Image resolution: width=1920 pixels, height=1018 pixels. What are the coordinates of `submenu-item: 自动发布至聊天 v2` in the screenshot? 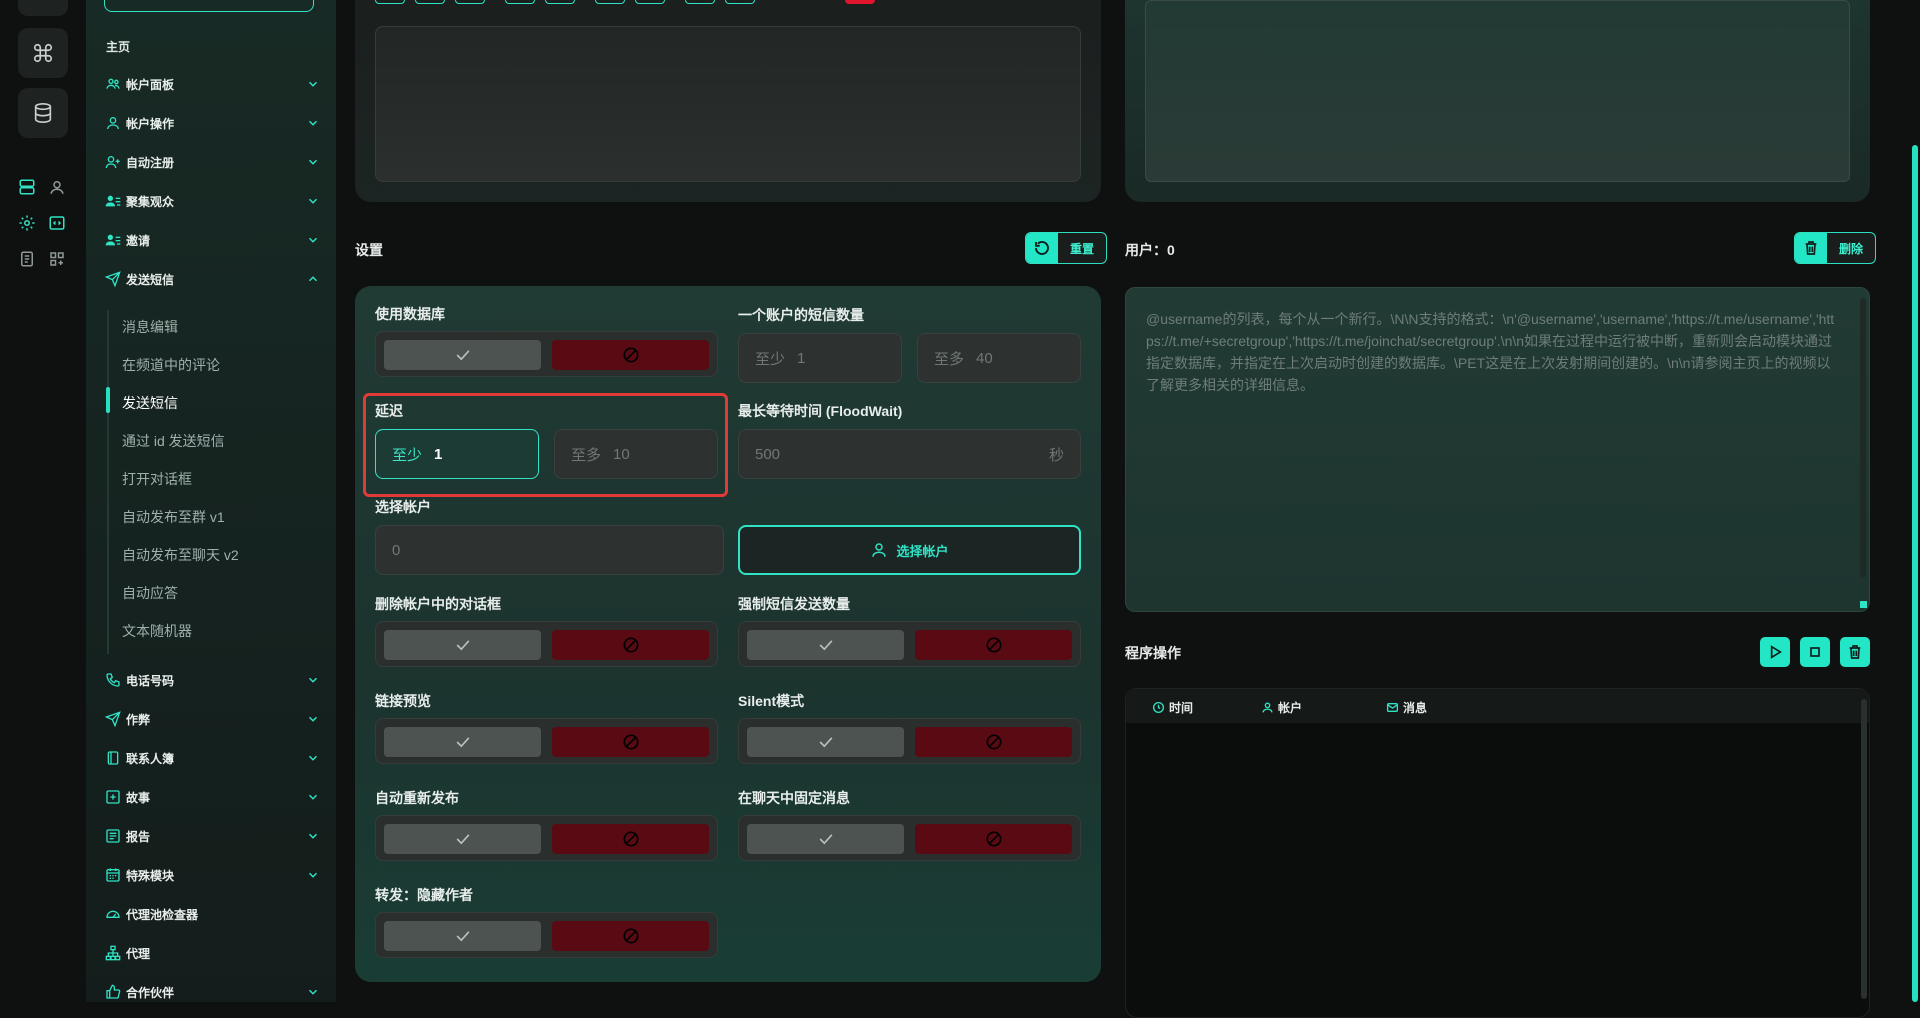 It's located at (180, 555).